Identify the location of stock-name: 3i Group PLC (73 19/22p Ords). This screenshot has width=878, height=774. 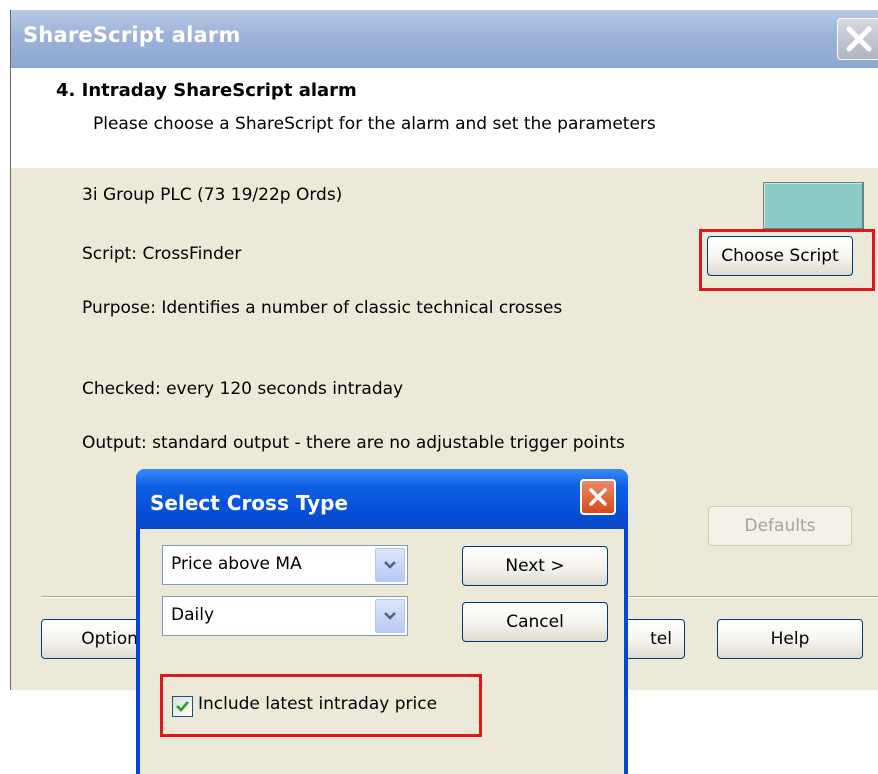
(212, 195).